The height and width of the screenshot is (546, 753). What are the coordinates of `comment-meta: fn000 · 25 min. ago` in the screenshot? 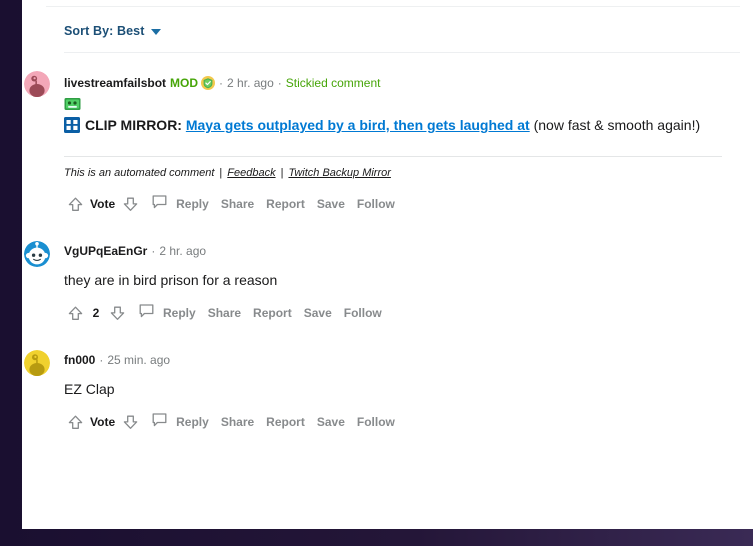 It's located at (117, 359).